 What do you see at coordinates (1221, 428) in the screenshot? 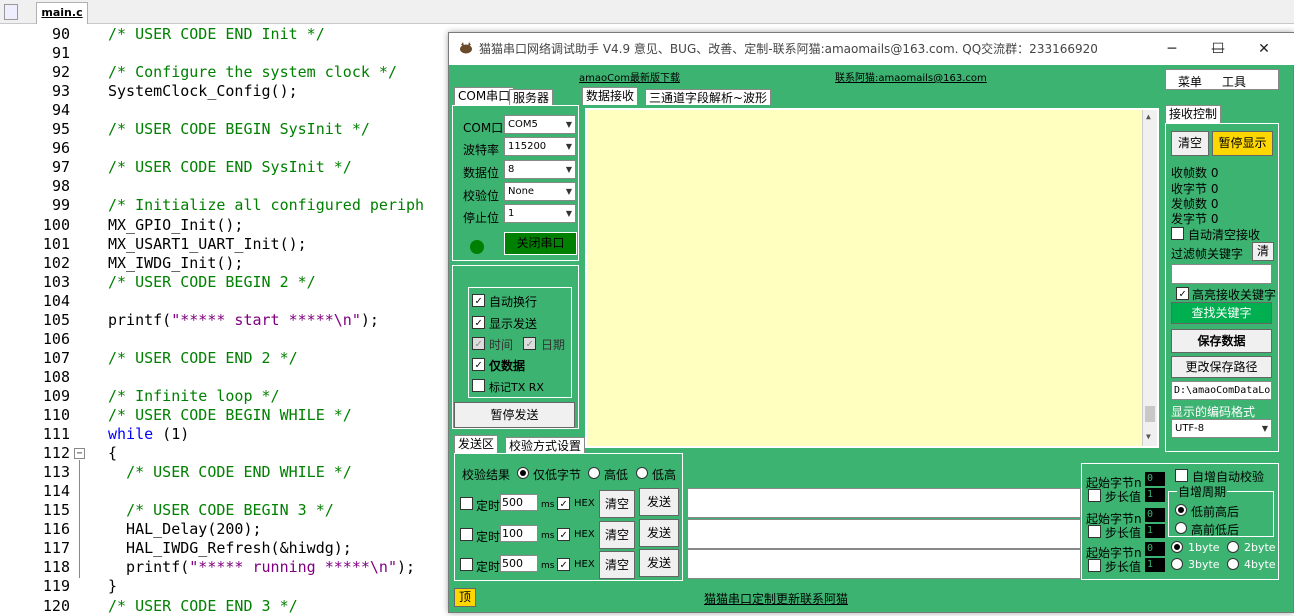
I see `encoding-select: UTF-8 ▼` at bounding box center [1221, 428].